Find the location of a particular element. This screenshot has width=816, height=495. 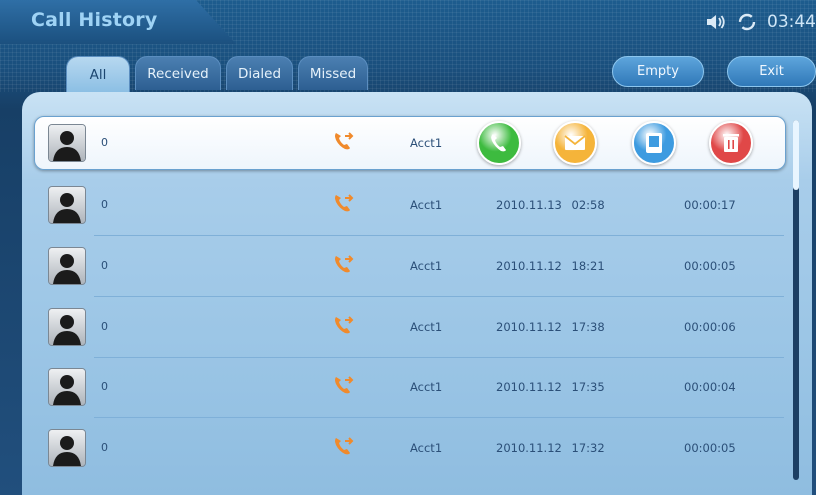

delete-icon is located at coordinates (731, 143).